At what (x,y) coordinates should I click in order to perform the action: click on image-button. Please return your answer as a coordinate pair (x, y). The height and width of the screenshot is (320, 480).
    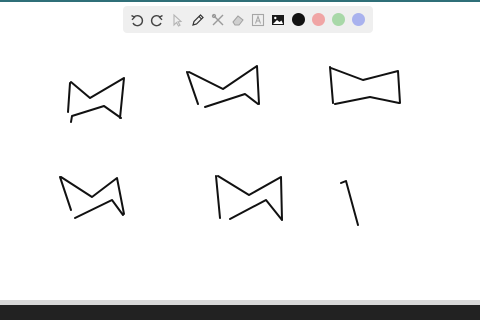
    Looking at the image, I should click on (278, 19).